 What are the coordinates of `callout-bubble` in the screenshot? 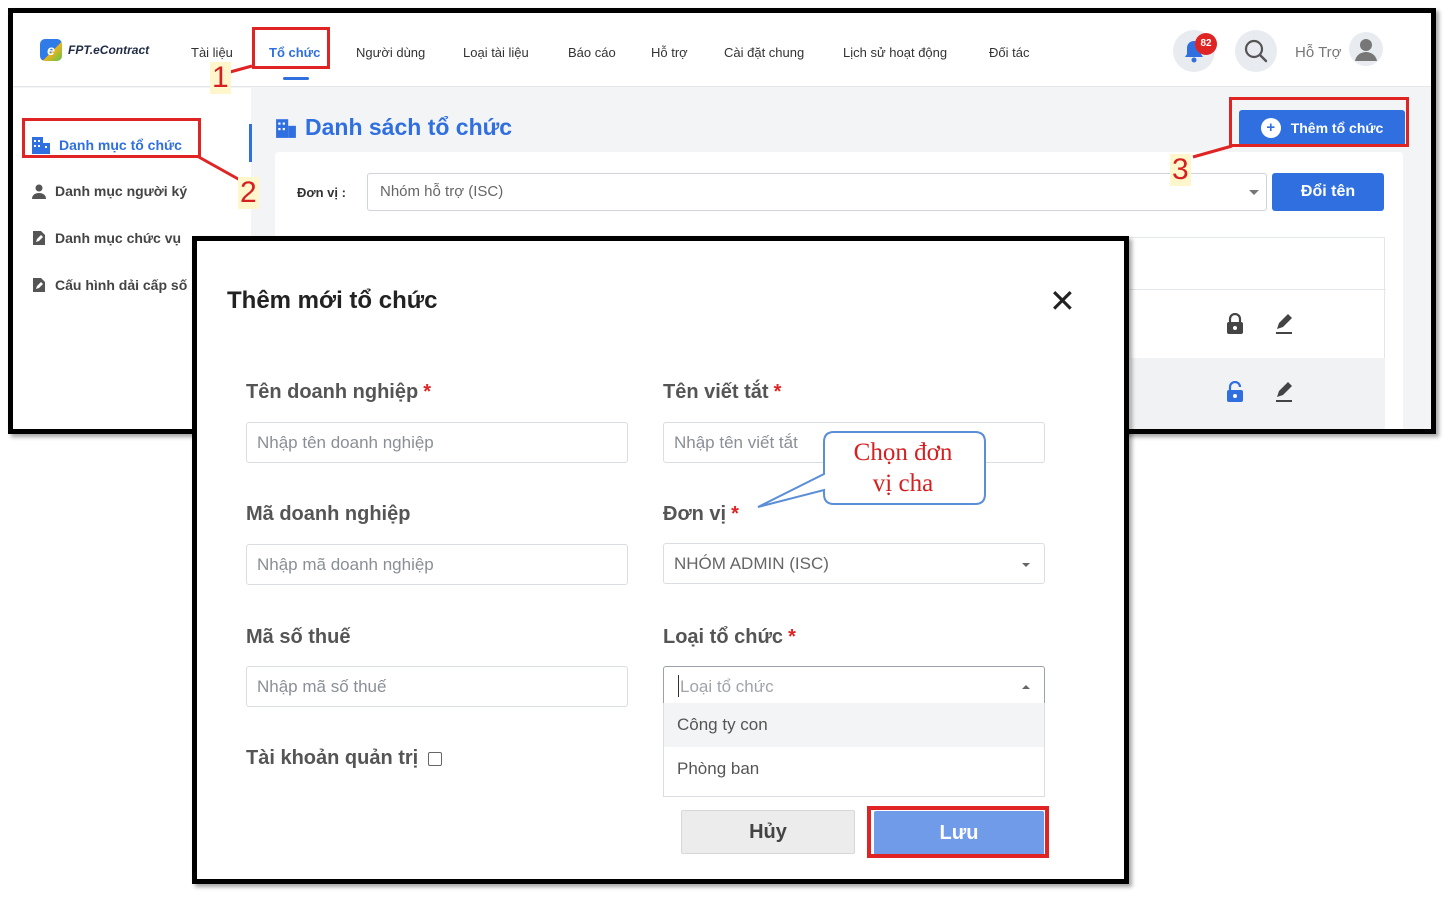 It's located at (871, 469).